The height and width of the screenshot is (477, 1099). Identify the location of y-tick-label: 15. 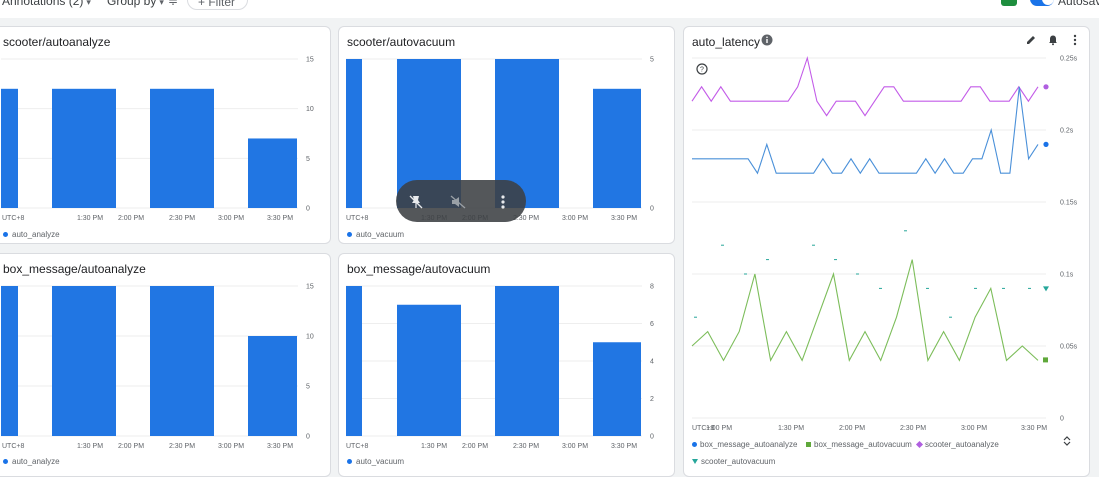
(310, 60).